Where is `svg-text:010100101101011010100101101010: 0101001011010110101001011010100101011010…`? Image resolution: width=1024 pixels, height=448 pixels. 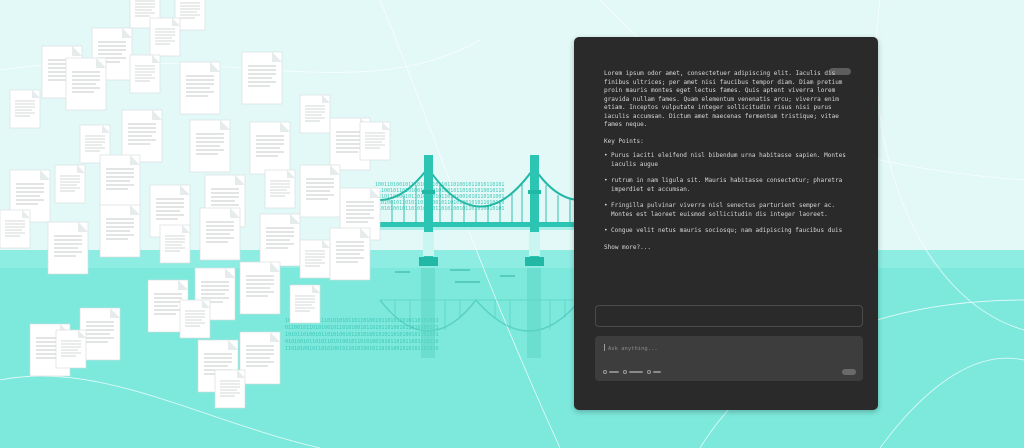 svg-text:010100101101011010100101101010: 0101001011010110101001011010100101011010… is located at coordinates (362, 342).